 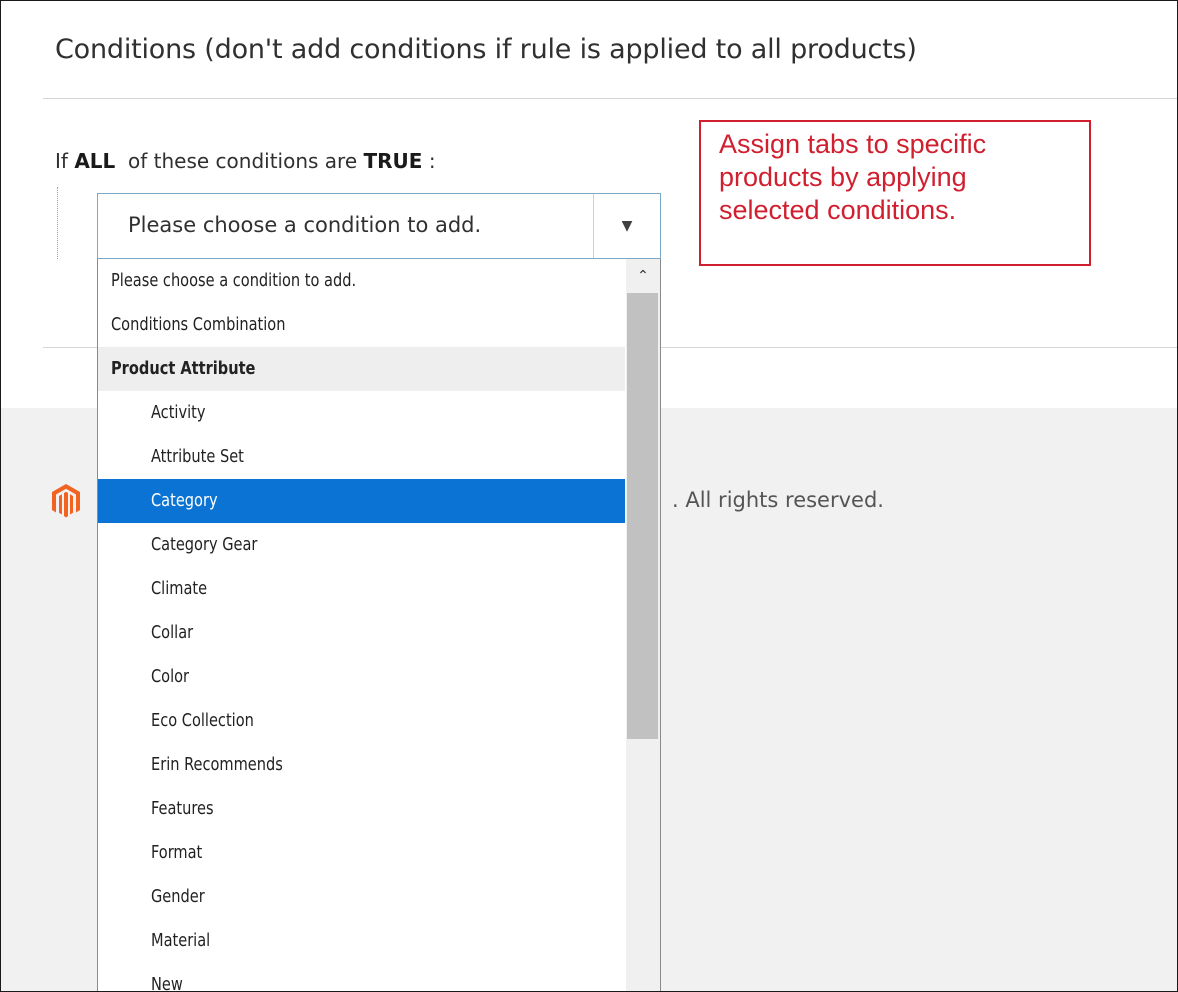 What do you see at coordinates (179, 588) in the screenshot?
I see `option-label: Climate` at bounding box center [179, 588].